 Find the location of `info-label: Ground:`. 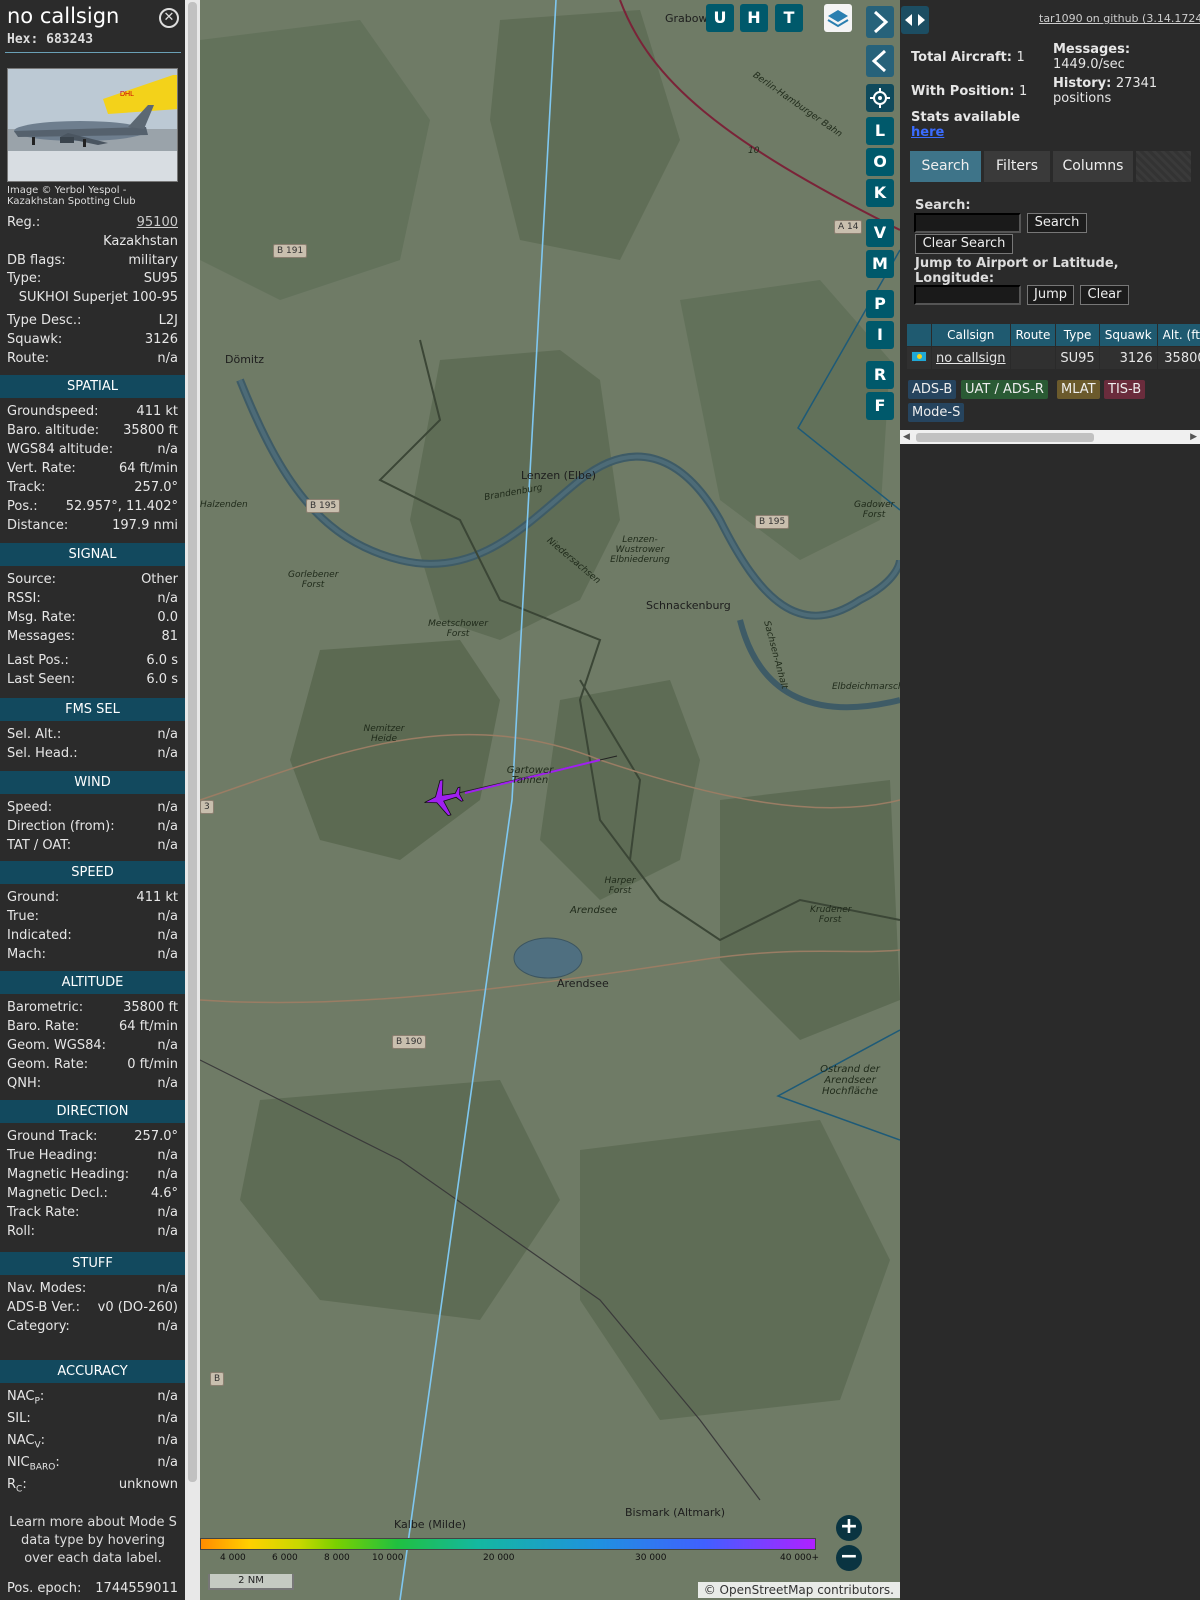

info-label: Ground: is located at coordinates (33, 897).